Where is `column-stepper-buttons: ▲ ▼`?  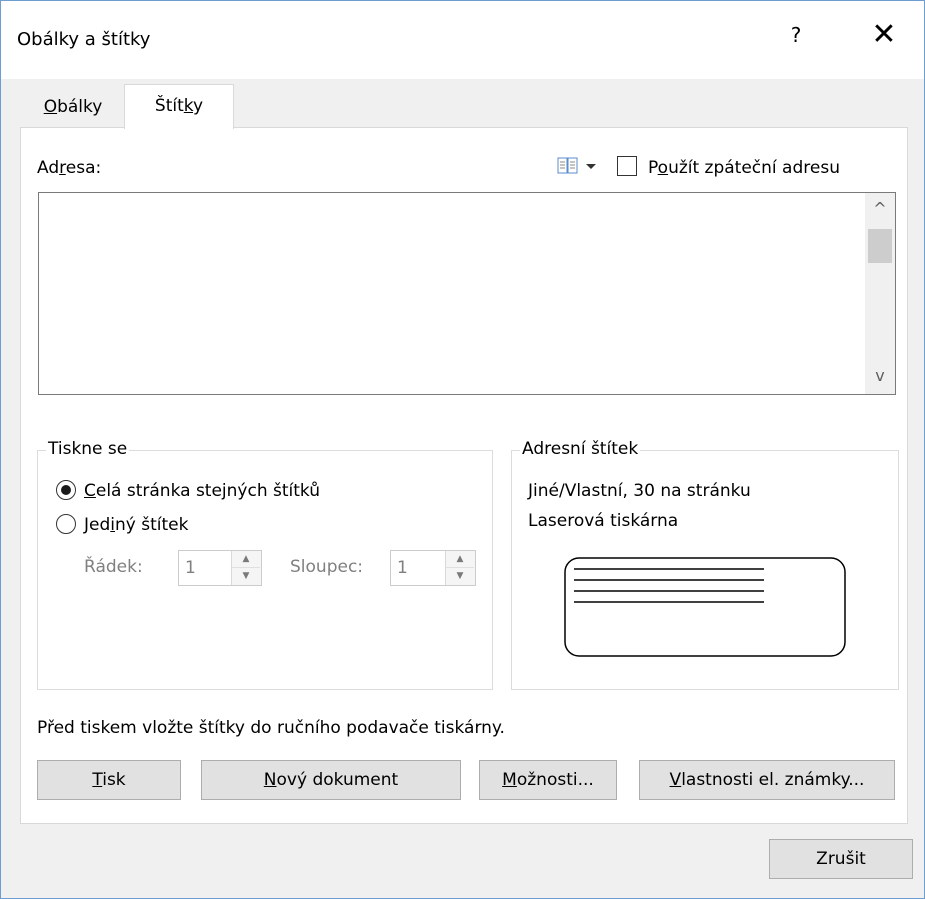
column-stepper-buttons: ▲ ▼ is located at coordinates (460, 568).